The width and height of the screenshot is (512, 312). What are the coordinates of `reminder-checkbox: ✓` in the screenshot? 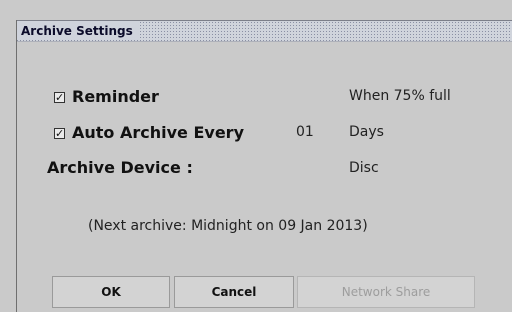 It's located at (59, 97).